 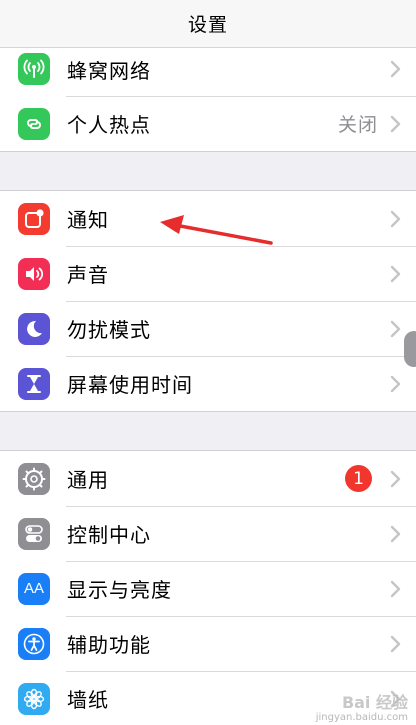 What do you see at coordinates (358, 478) in the screenshot?
I see `update-count-badge: 1` at bounding box center [358, 478].